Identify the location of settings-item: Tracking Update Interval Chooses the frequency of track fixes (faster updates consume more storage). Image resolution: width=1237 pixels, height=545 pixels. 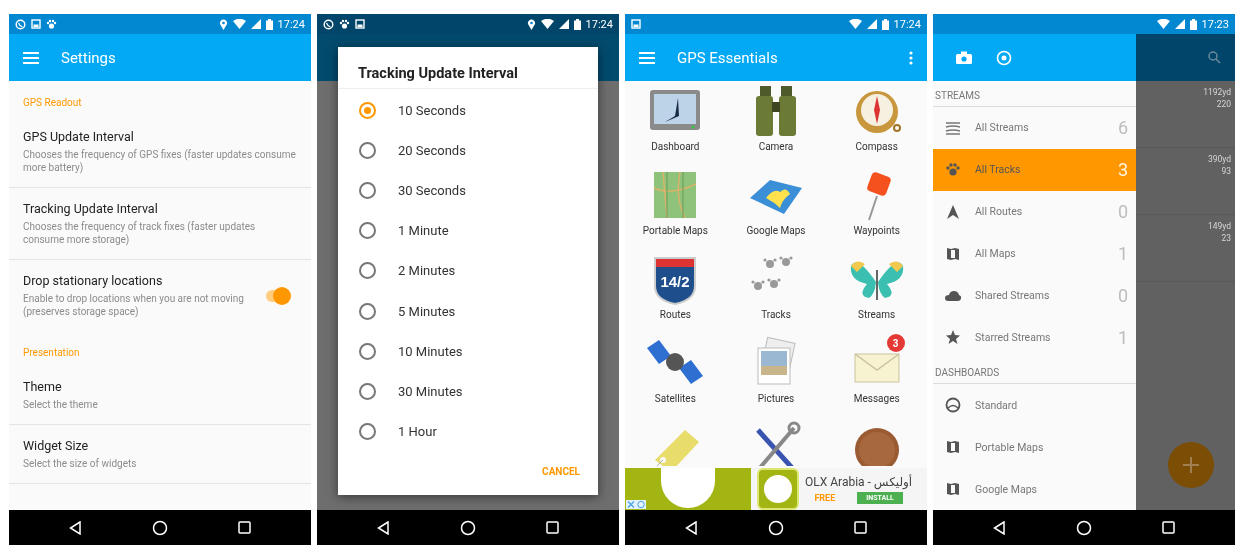
(160, 224).